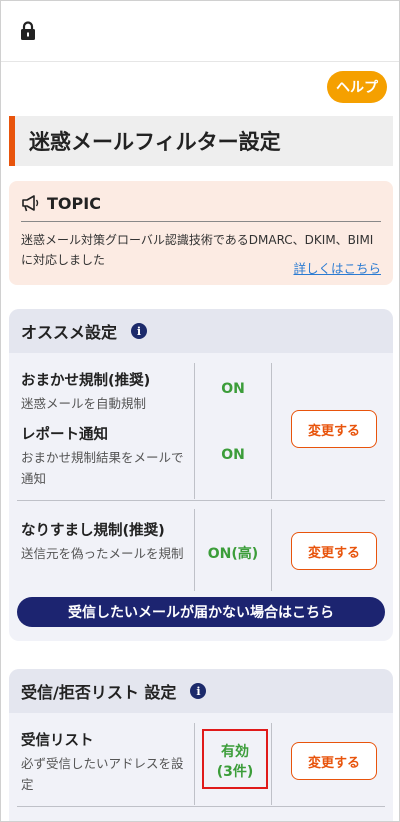 The width and height of the screenshot is (400, 822). I want to click on spoofing-filter-status: ON(高), so click(233, 554).